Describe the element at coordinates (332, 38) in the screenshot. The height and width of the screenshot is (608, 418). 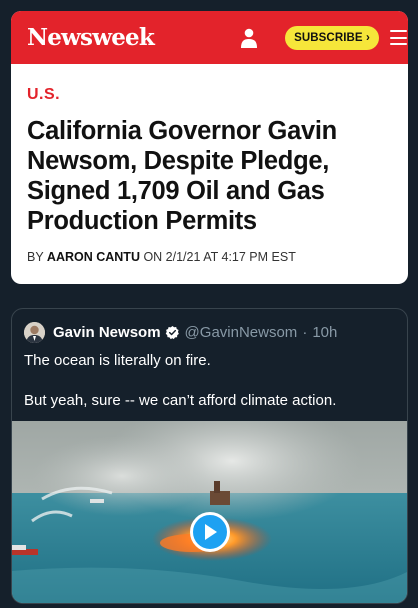
I see `subscribe-button: SUBSCRIBE ›` at that location.